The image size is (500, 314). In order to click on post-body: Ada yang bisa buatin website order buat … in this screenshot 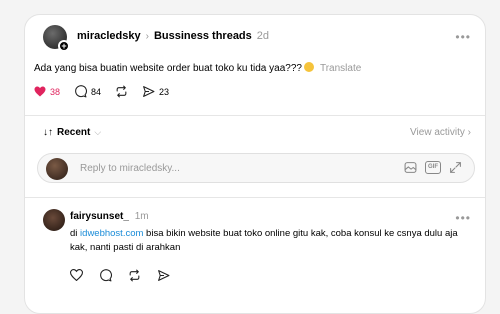, I will do `click(168, 68)`.